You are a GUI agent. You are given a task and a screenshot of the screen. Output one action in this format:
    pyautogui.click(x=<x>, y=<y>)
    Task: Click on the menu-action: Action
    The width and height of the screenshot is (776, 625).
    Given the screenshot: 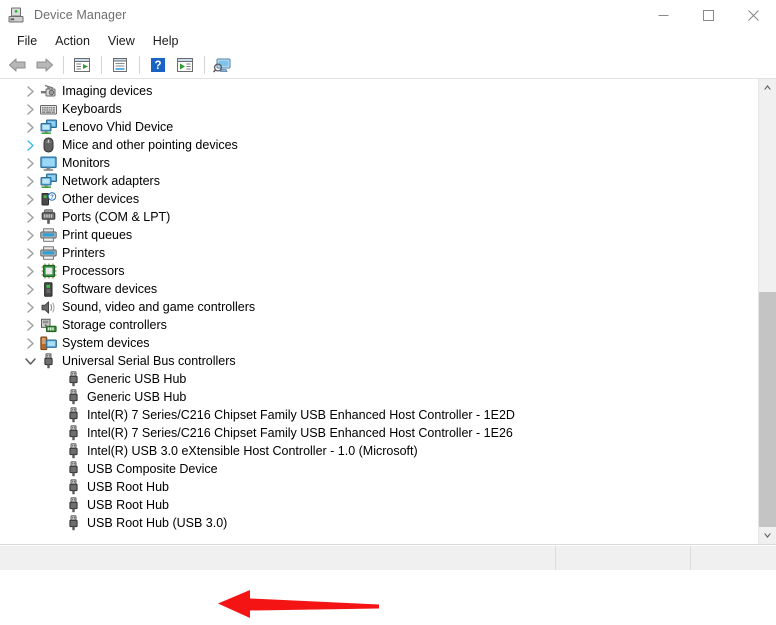 What is the action you would take?
    pyautogui.click(x=72, y=41)
    